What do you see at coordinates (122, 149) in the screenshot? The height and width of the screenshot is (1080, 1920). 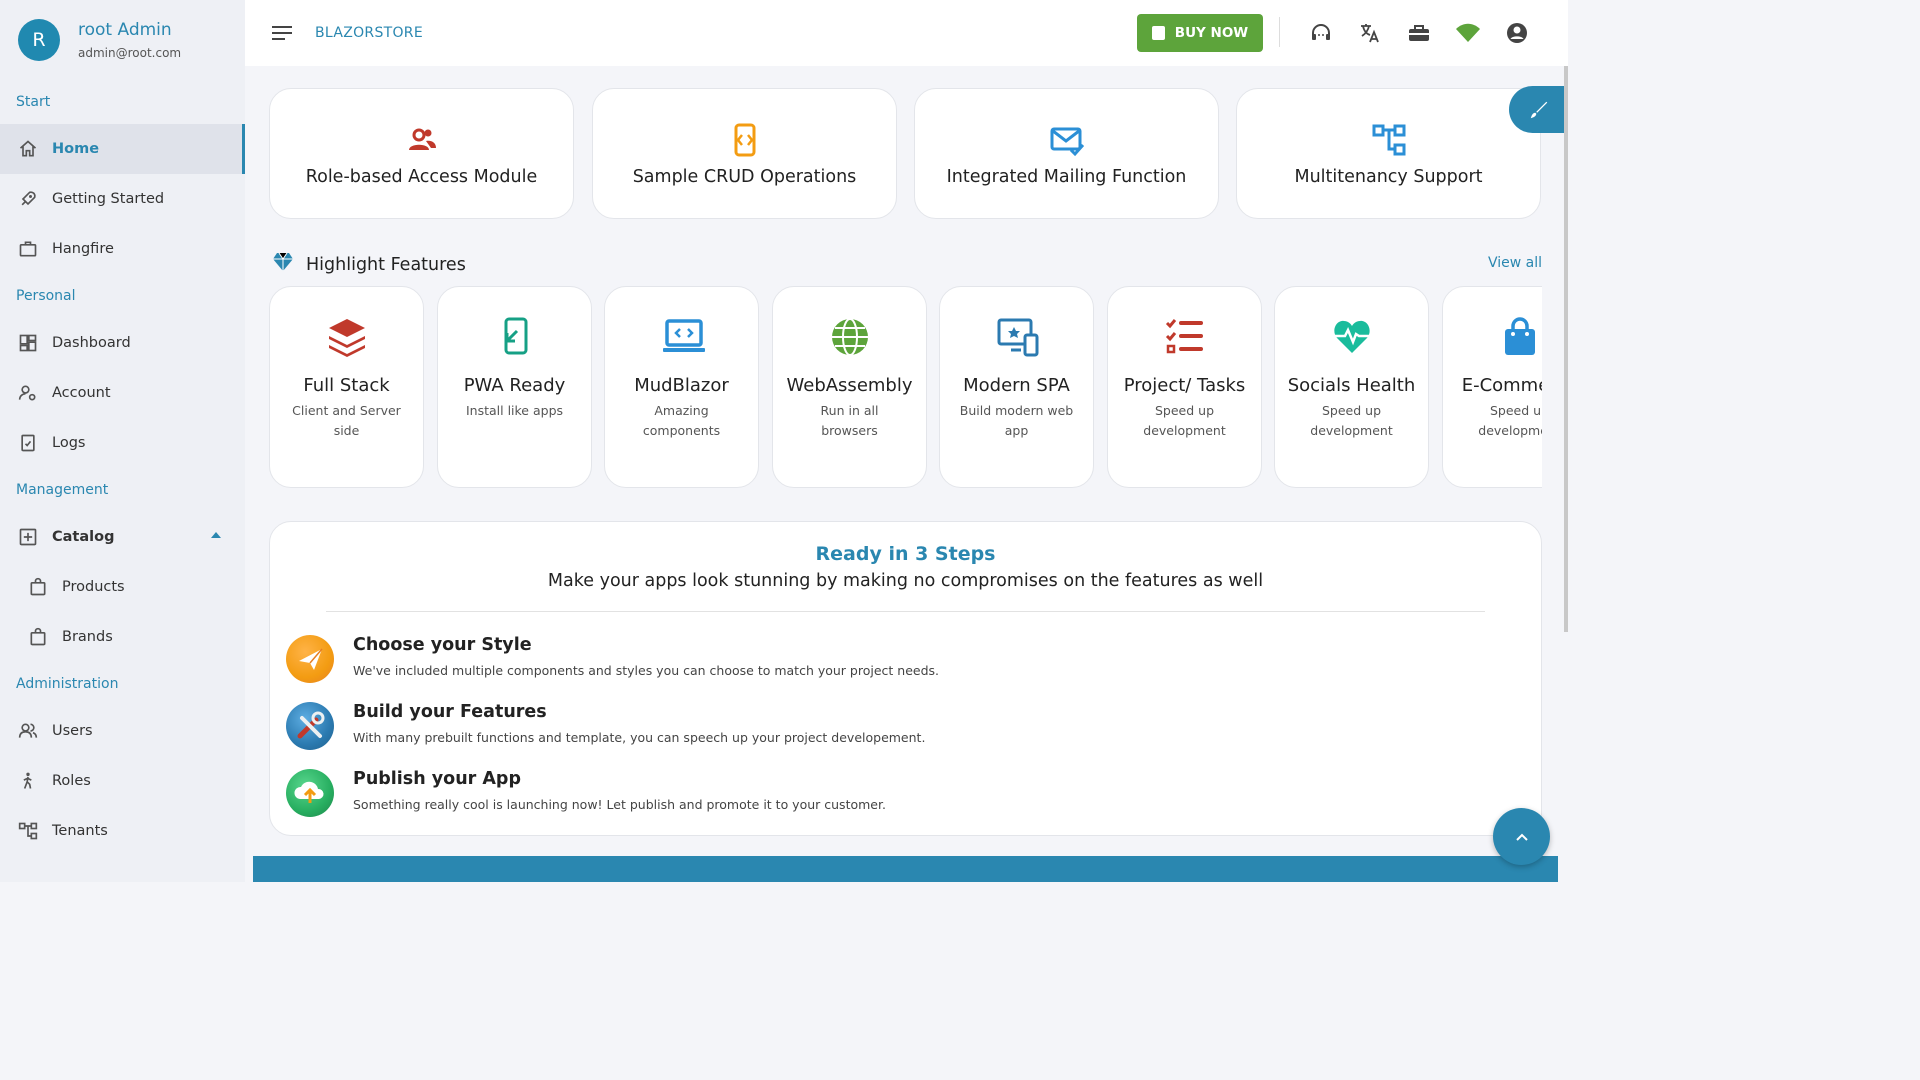 I see `sidebar-item-home: Home` at bounding box center [122, 149].